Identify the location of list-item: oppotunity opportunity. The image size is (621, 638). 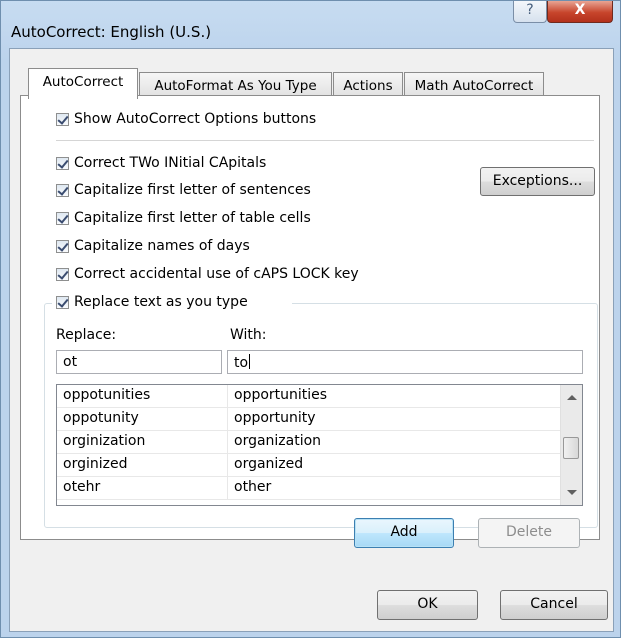
(316, 419).